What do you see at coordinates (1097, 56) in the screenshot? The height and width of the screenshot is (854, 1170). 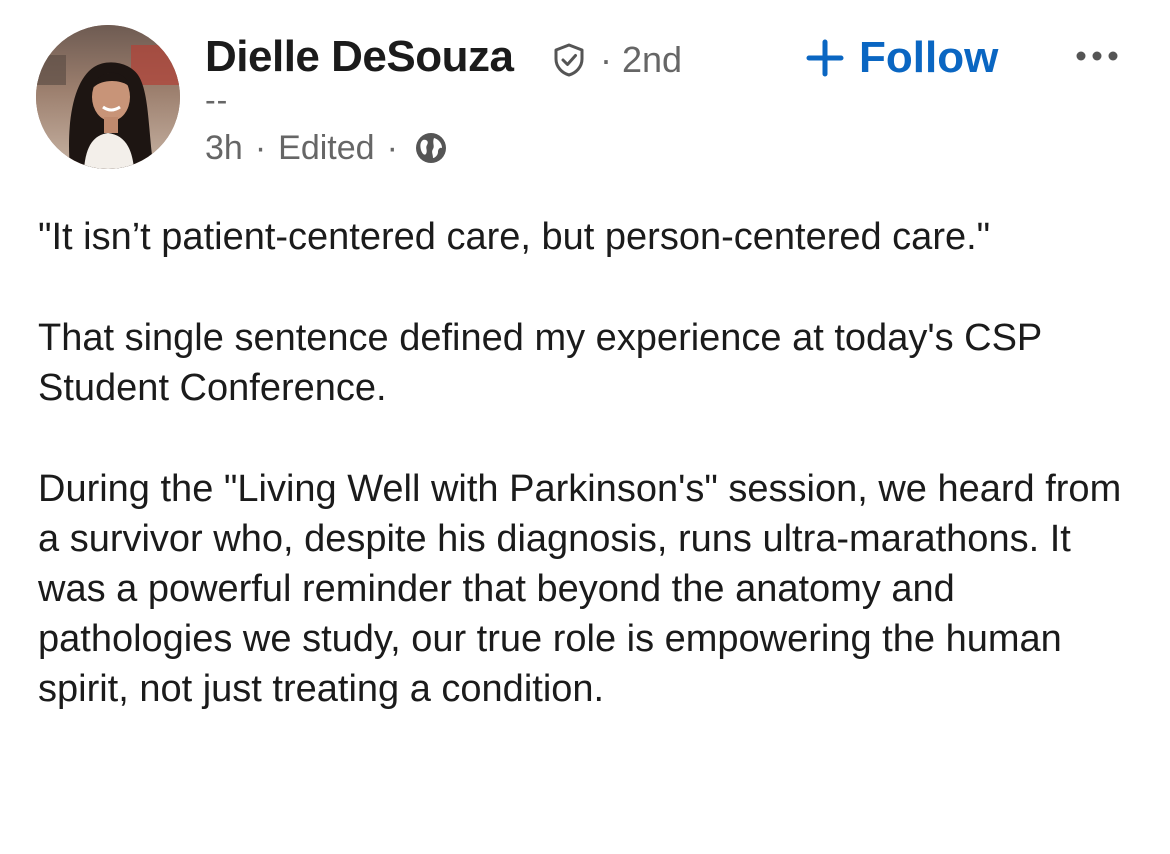 I see `more-horizontal-icon` at bounding box center [1097, 56].